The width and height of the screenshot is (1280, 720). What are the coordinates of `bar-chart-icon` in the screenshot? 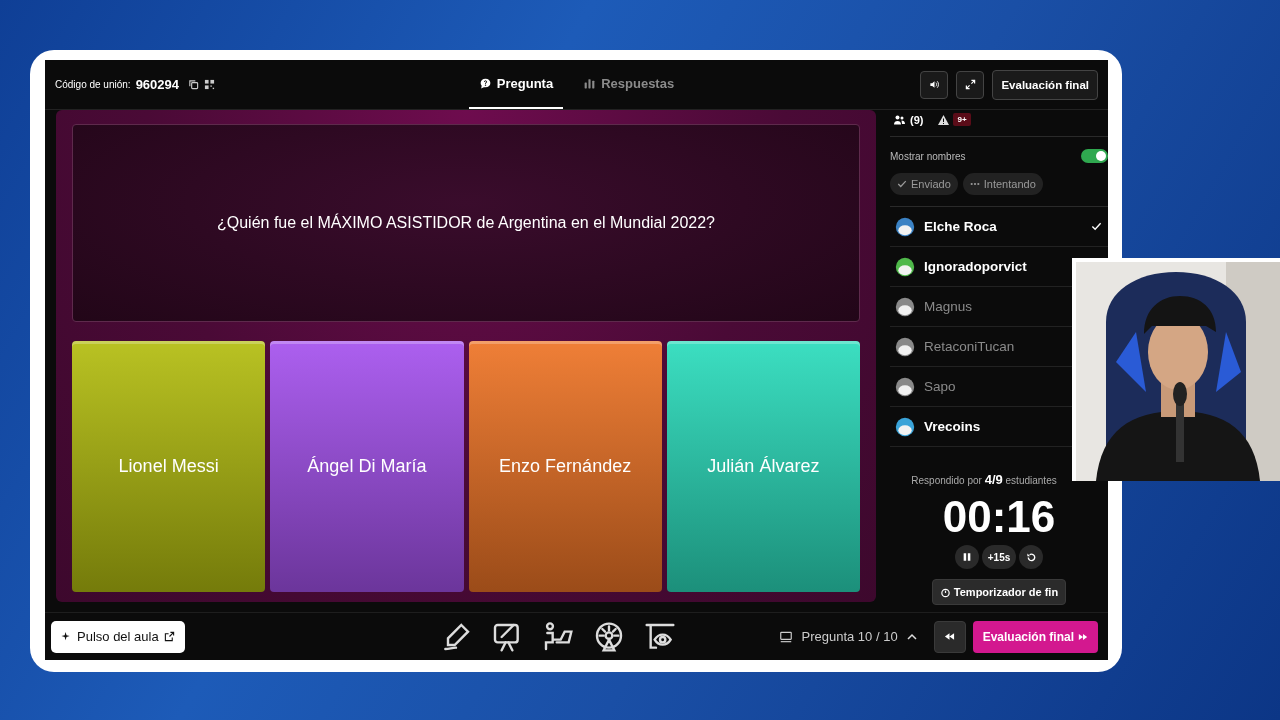 It's located at (590, 83).